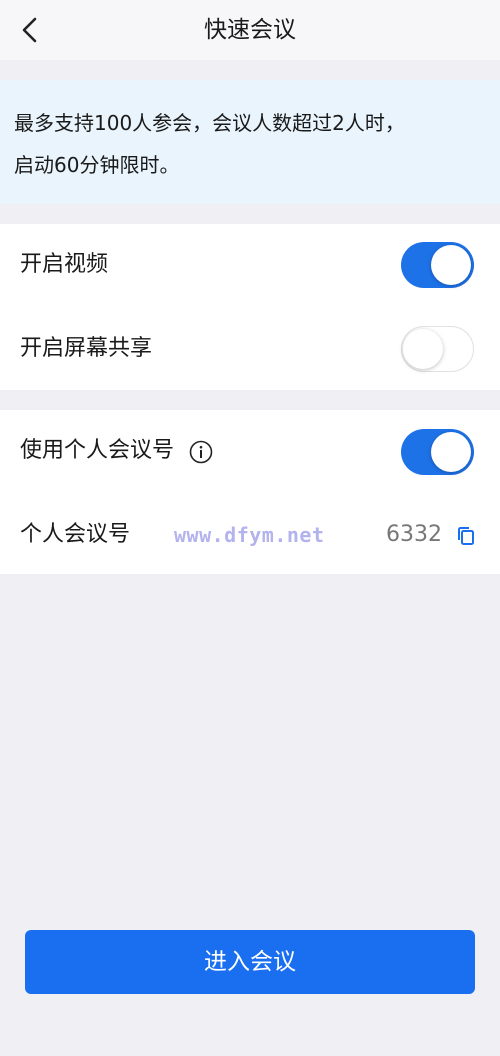  I want to click on info-icon, so click(201, 452).